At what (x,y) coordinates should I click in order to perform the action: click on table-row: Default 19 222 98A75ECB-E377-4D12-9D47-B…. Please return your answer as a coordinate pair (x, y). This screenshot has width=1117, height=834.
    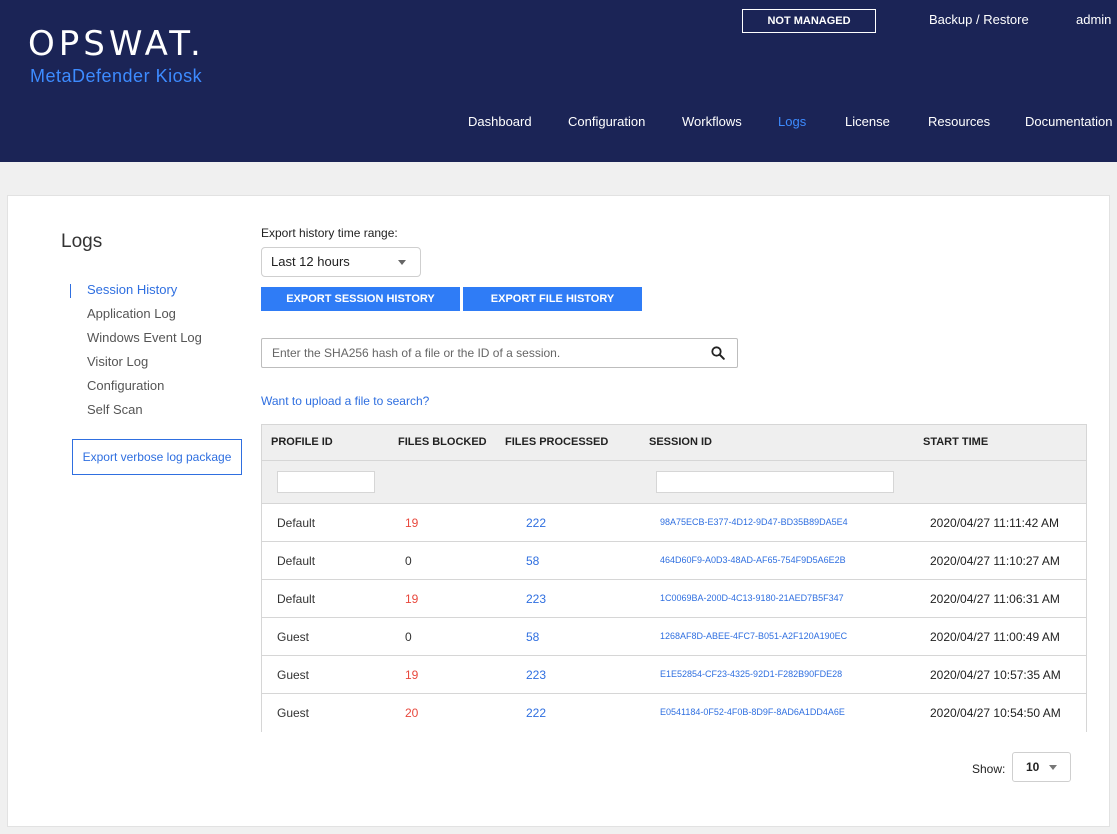
    Looking at the image, I should click on (674, 523).